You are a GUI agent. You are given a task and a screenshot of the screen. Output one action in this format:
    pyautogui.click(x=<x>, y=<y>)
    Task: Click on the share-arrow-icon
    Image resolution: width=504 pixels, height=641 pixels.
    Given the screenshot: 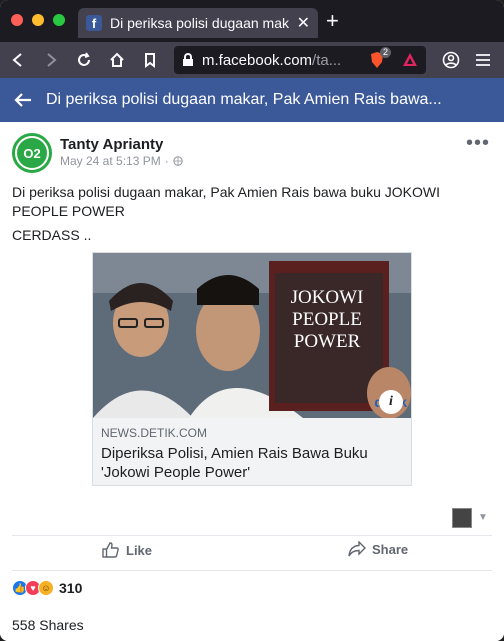 What is the action you would take?
    pyautogui.click(x=357, y=549)
    